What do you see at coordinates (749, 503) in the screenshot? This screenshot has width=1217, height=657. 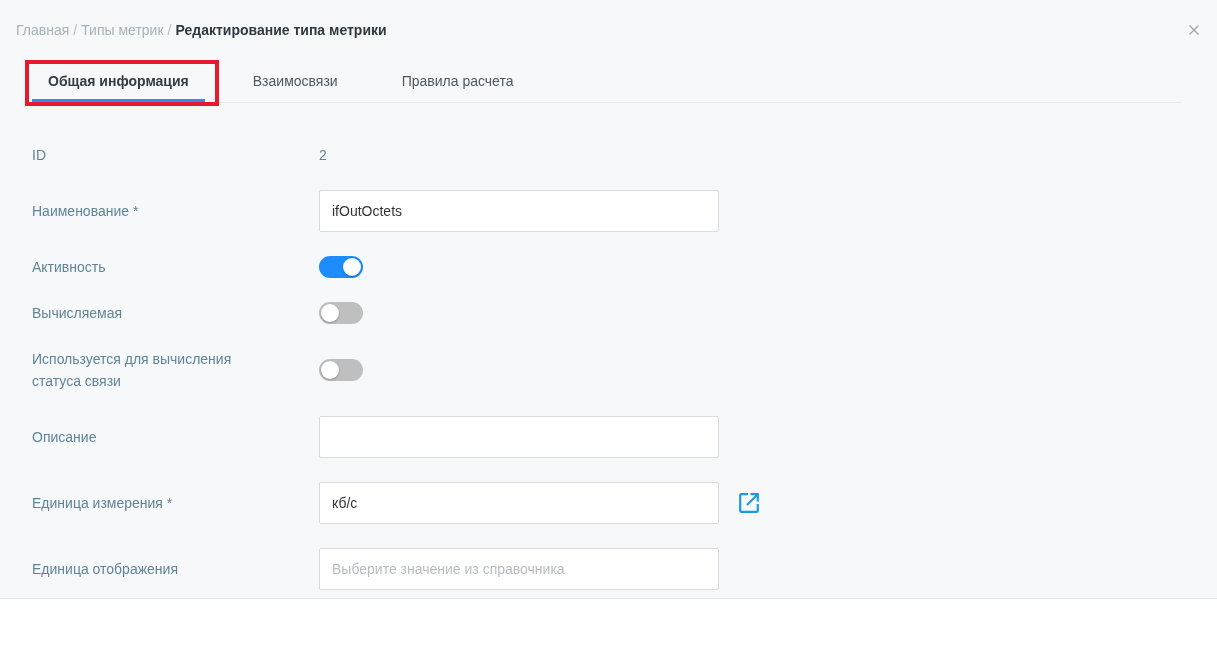 I see `external-link-icon` at bounding box center [749, 503].